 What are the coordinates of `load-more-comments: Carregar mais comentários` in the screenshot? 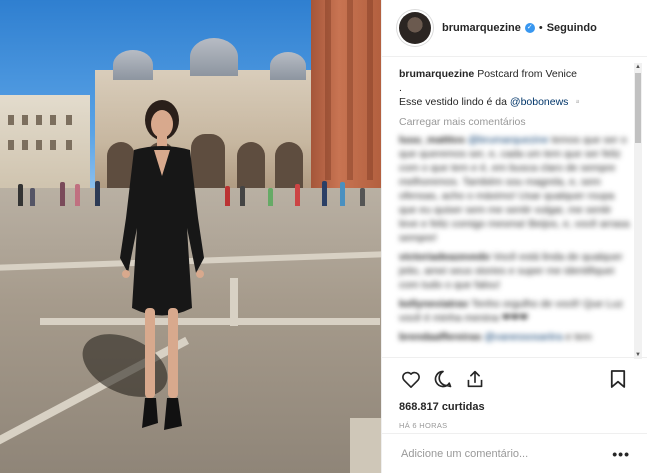 It's located at (514, 122).